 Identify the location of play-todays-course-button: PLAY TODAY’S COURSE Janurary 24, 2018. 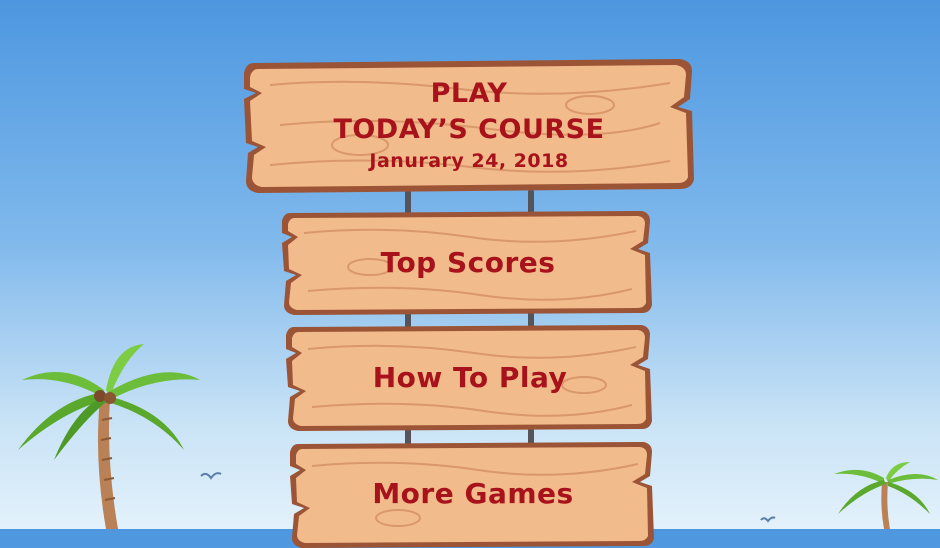
(469, 125).